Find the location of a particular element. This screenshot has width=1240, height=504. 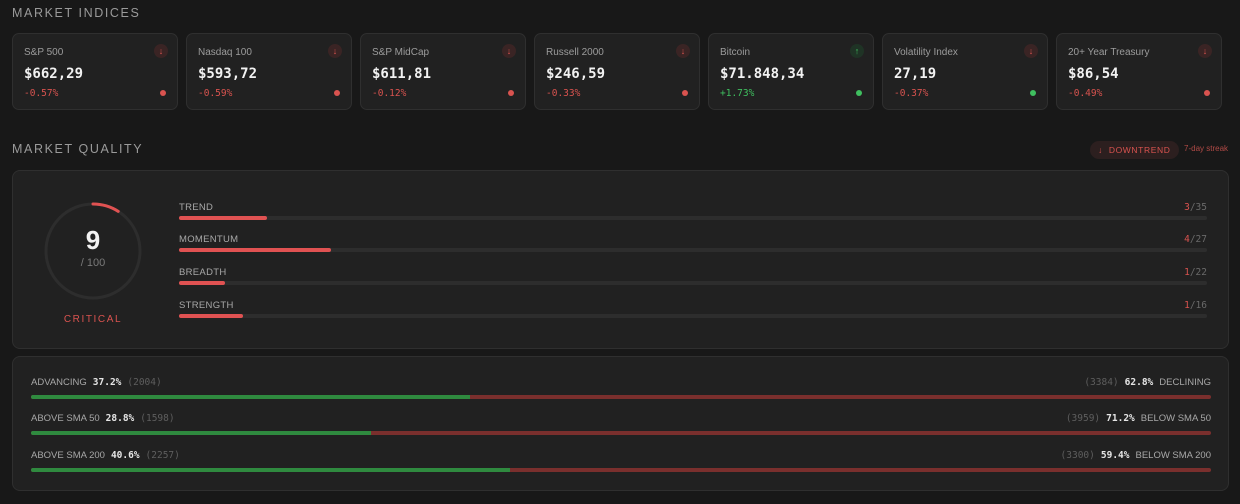

streak-label: 7-day streak is located at coordinates (1206, 148).